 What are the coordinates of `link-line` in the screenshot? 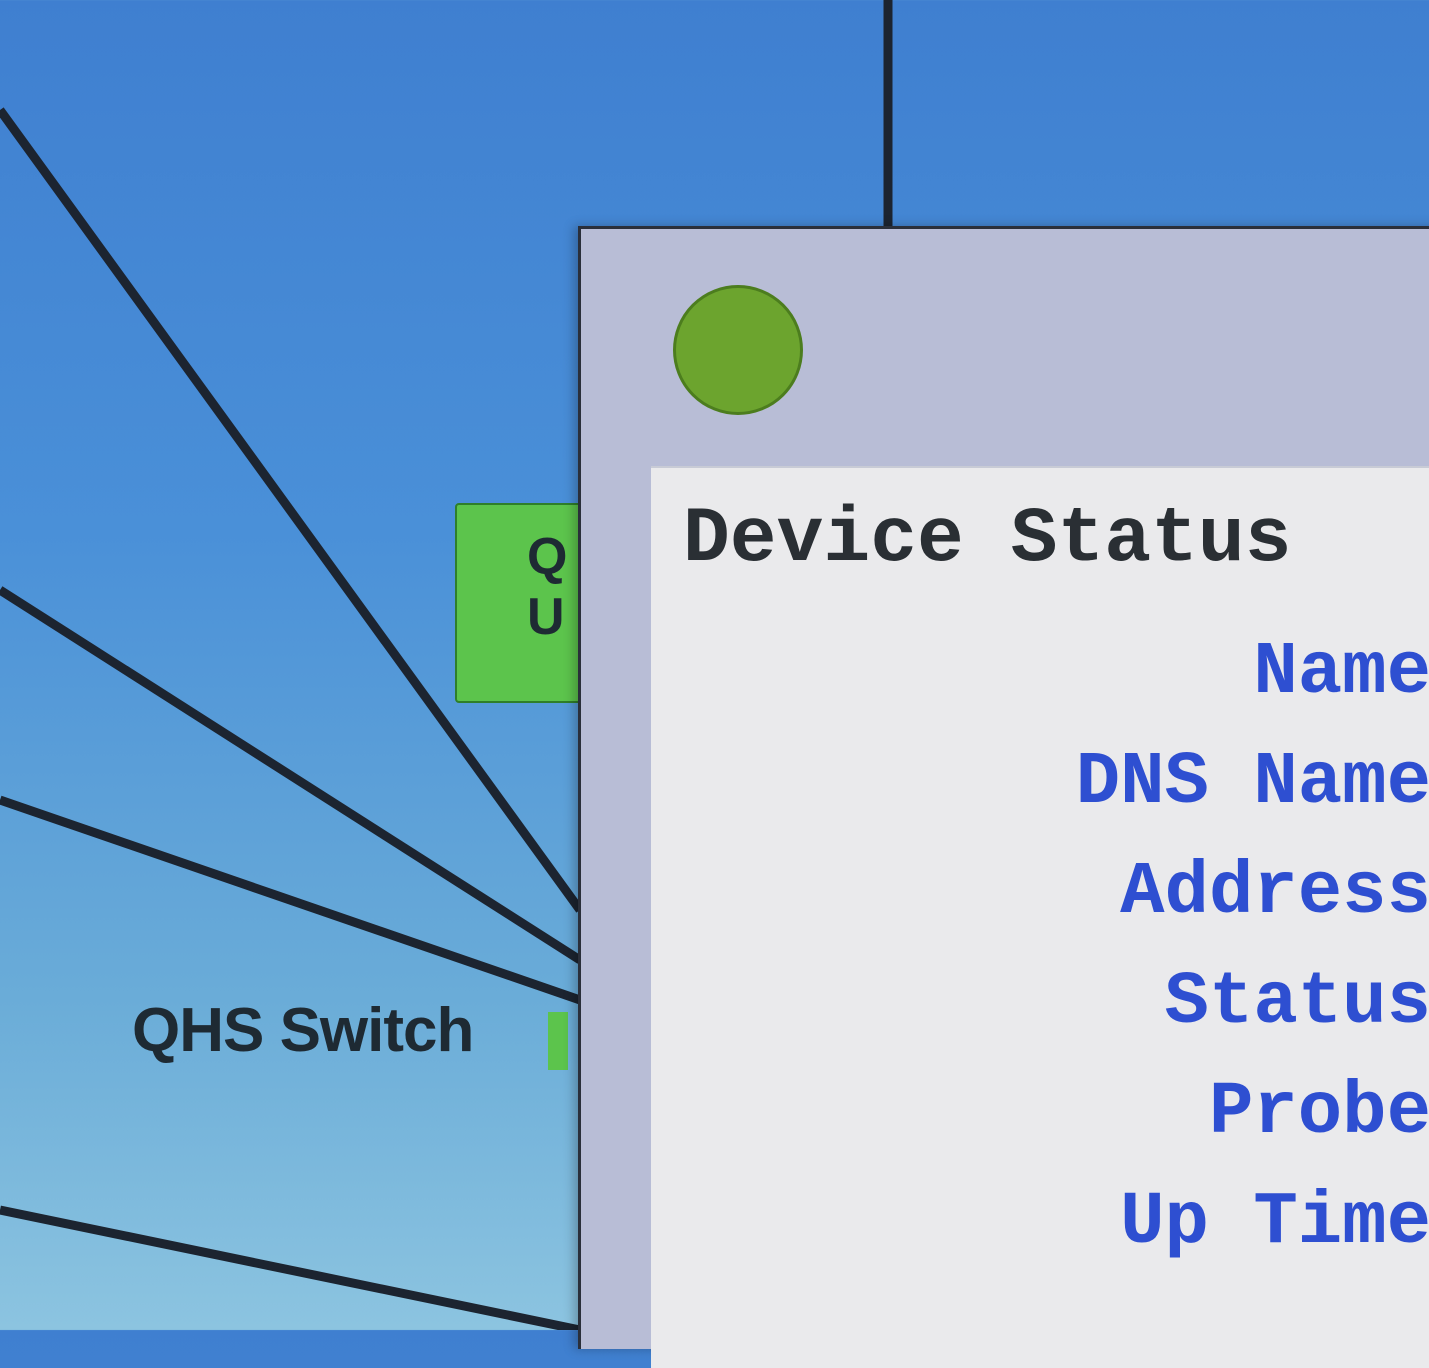 It's located at (290, 1267).